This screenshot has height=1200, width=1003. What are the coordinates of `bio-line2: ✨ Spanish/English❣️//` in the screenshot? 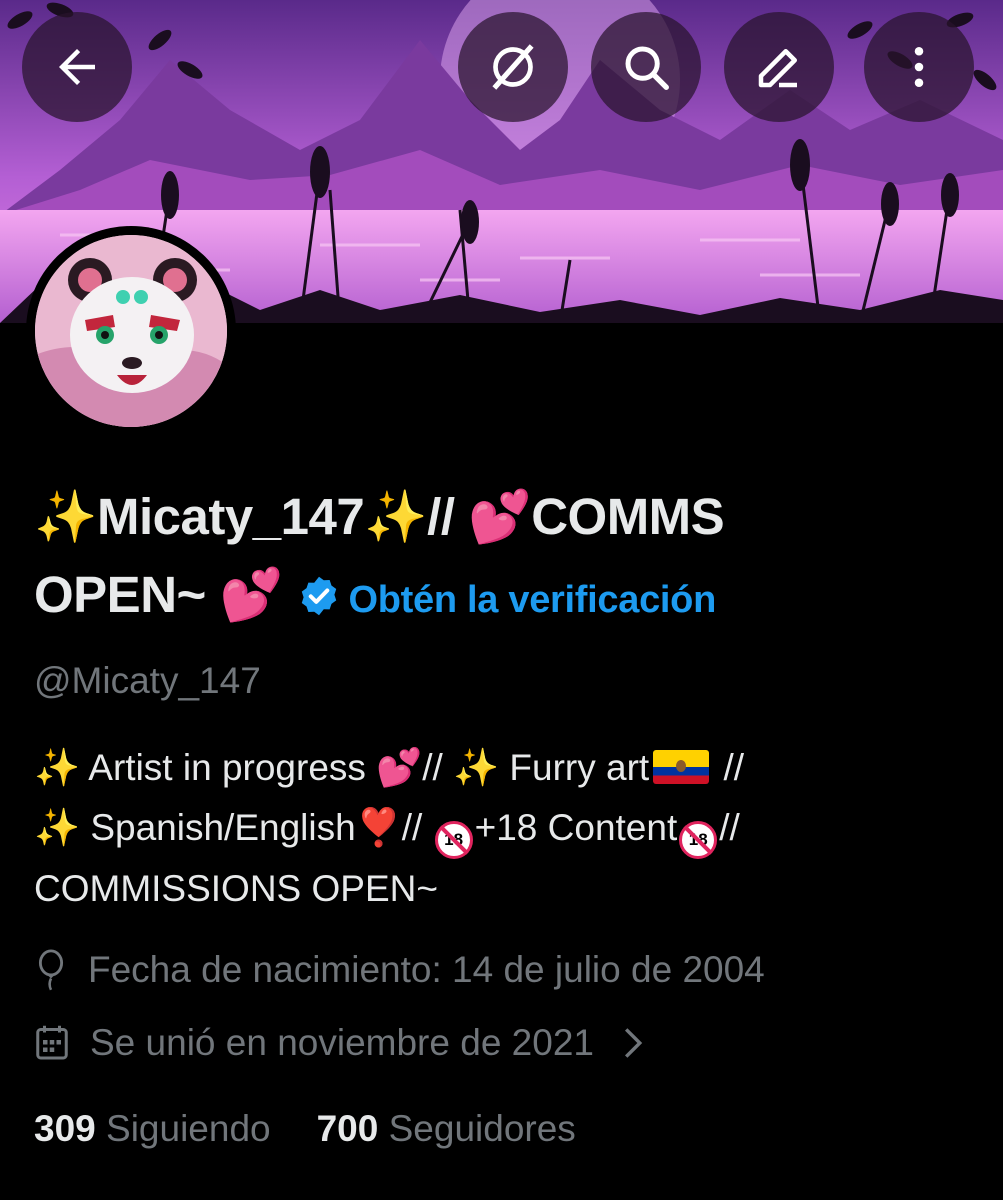 It's located at (233, 827).